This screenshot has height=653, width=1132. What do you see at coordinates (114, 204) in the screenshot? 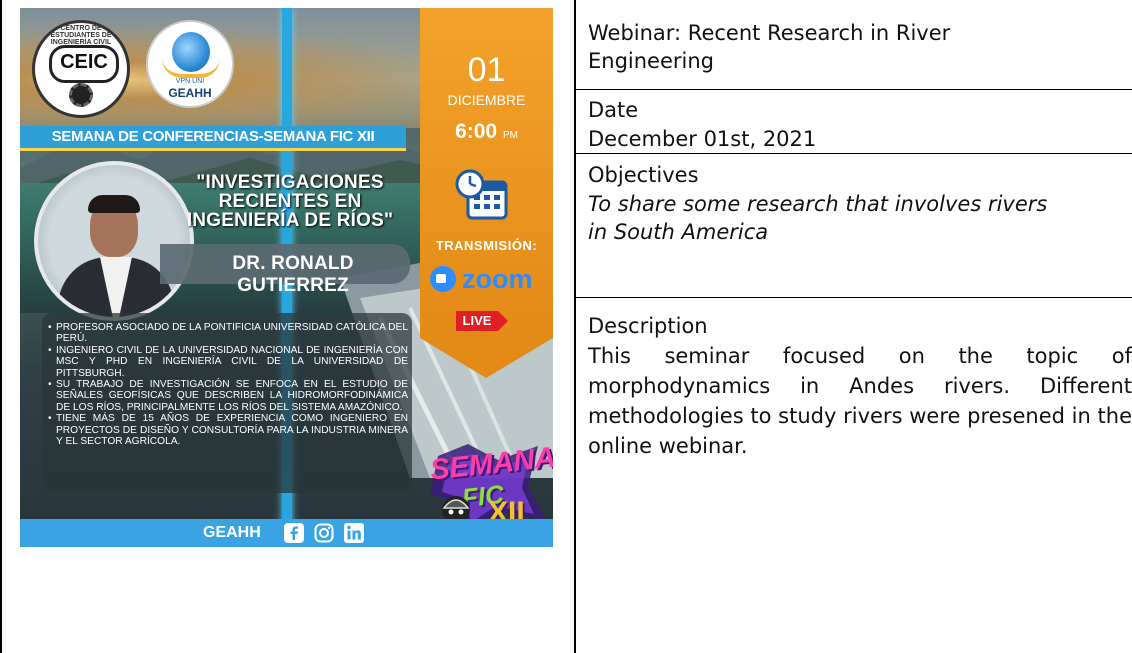
I see `speaker-photo-hair` at bounding box center [114, 204].